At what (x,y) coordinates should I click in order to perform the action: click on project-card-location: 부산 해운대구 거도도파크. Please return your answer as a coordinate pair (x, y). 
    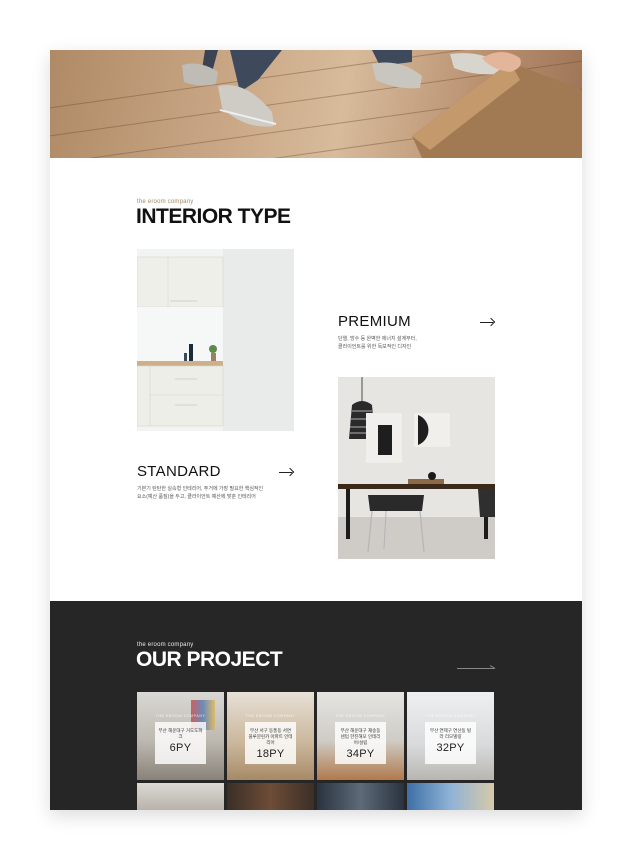
    Looking at the image, I should click on (180, 733).